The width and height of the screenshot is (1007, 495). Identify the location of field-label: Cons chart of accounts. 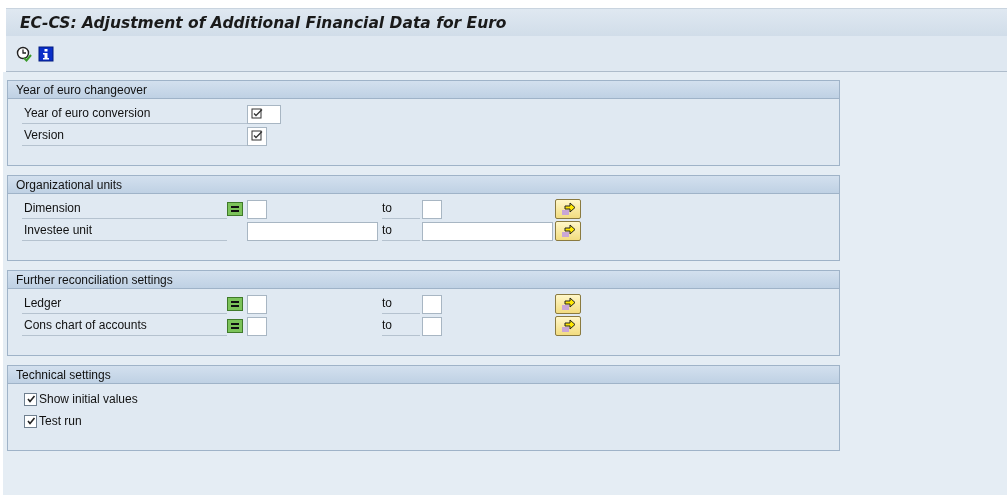
(124, 326).